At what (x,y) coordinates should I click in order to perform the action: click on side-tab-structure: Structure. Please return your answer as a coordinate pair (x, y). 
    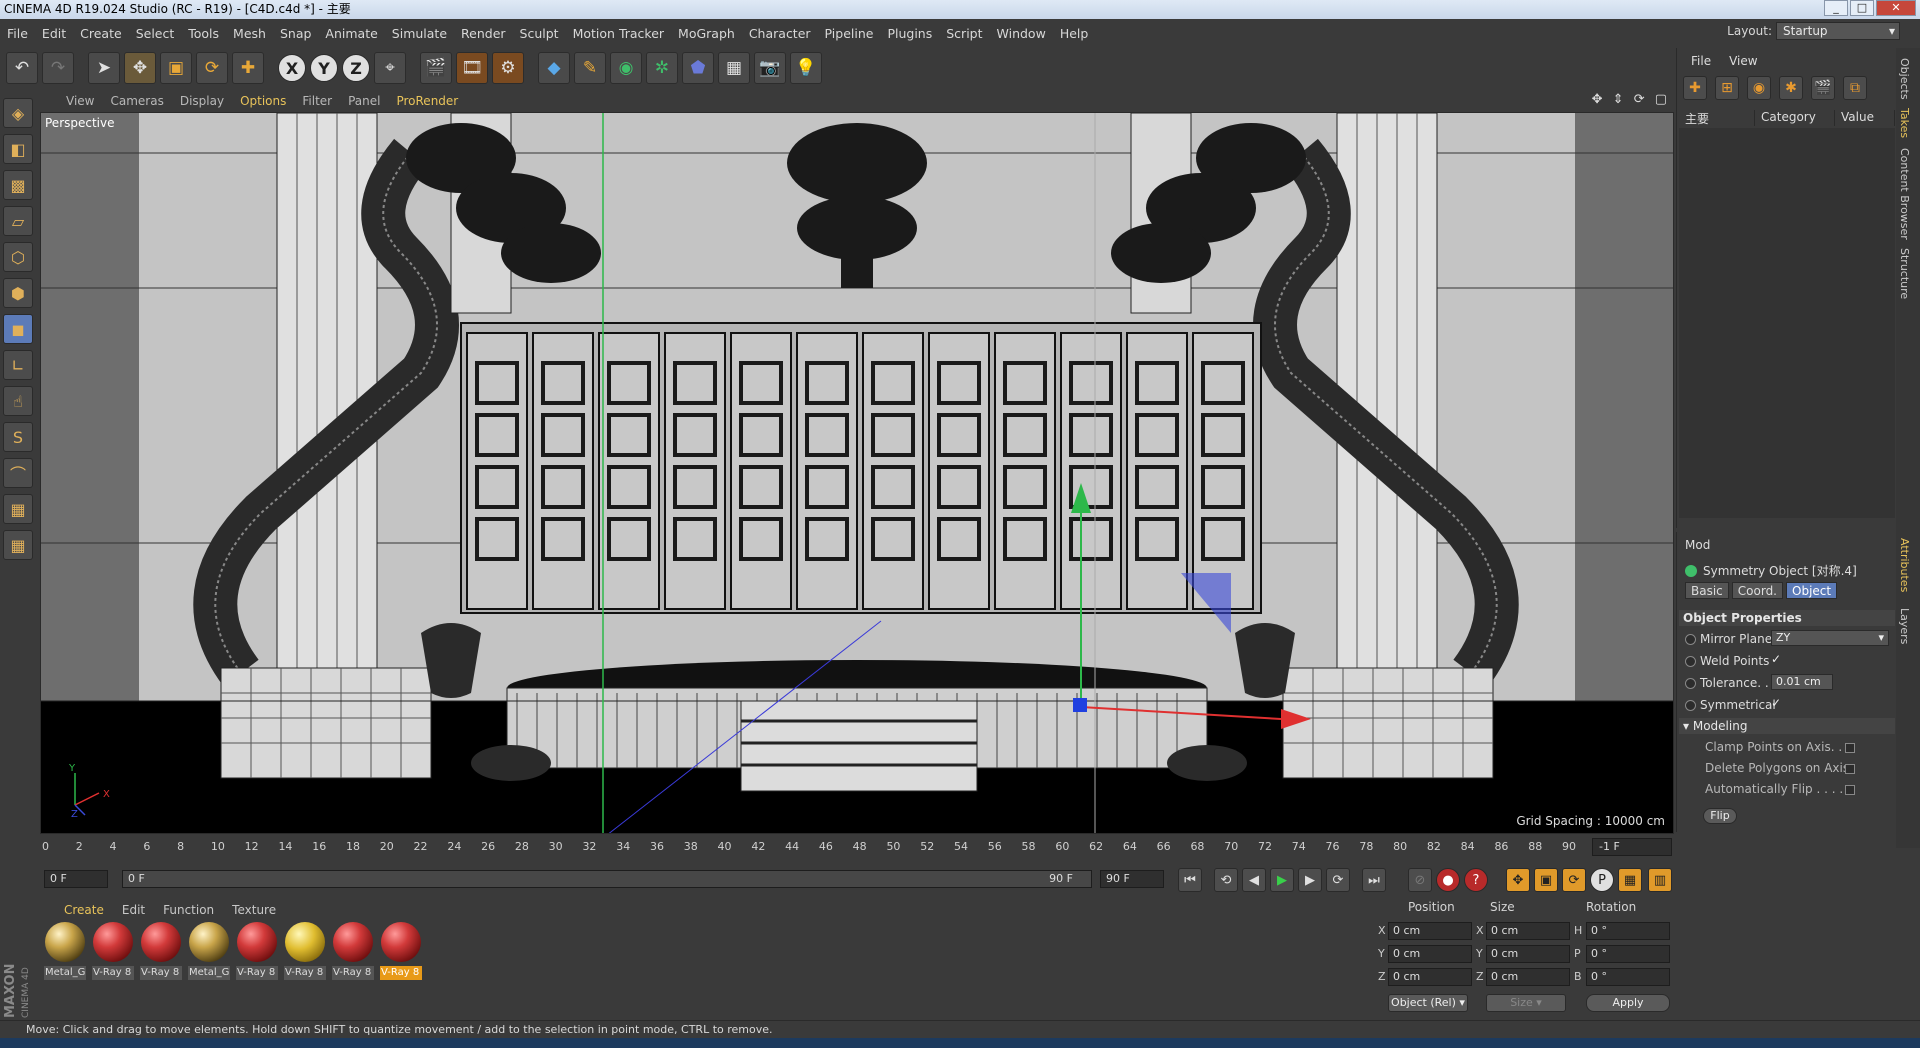
    Looking at the image, I should click on (1904, 273).